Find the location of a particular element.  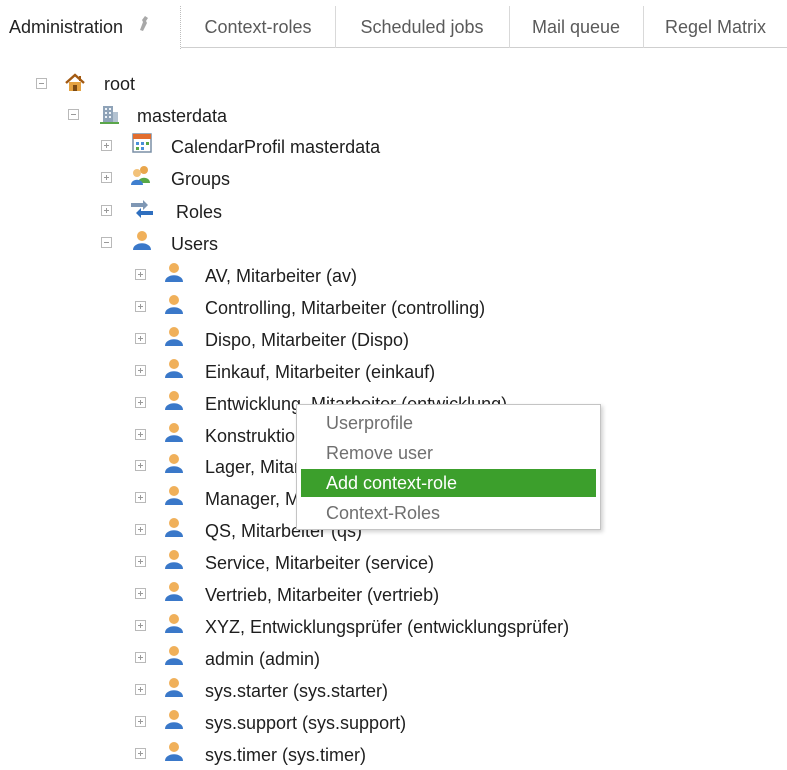

tab-scheduled-jobs: Scheduled jobs is located at coordinates (421, 27).